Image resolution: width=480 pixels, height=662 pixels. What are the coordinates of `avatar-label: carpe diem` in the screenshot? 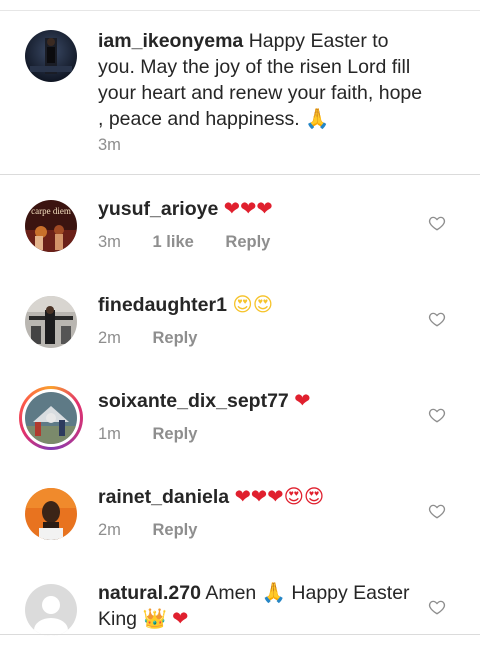 It's located at (51, 211).